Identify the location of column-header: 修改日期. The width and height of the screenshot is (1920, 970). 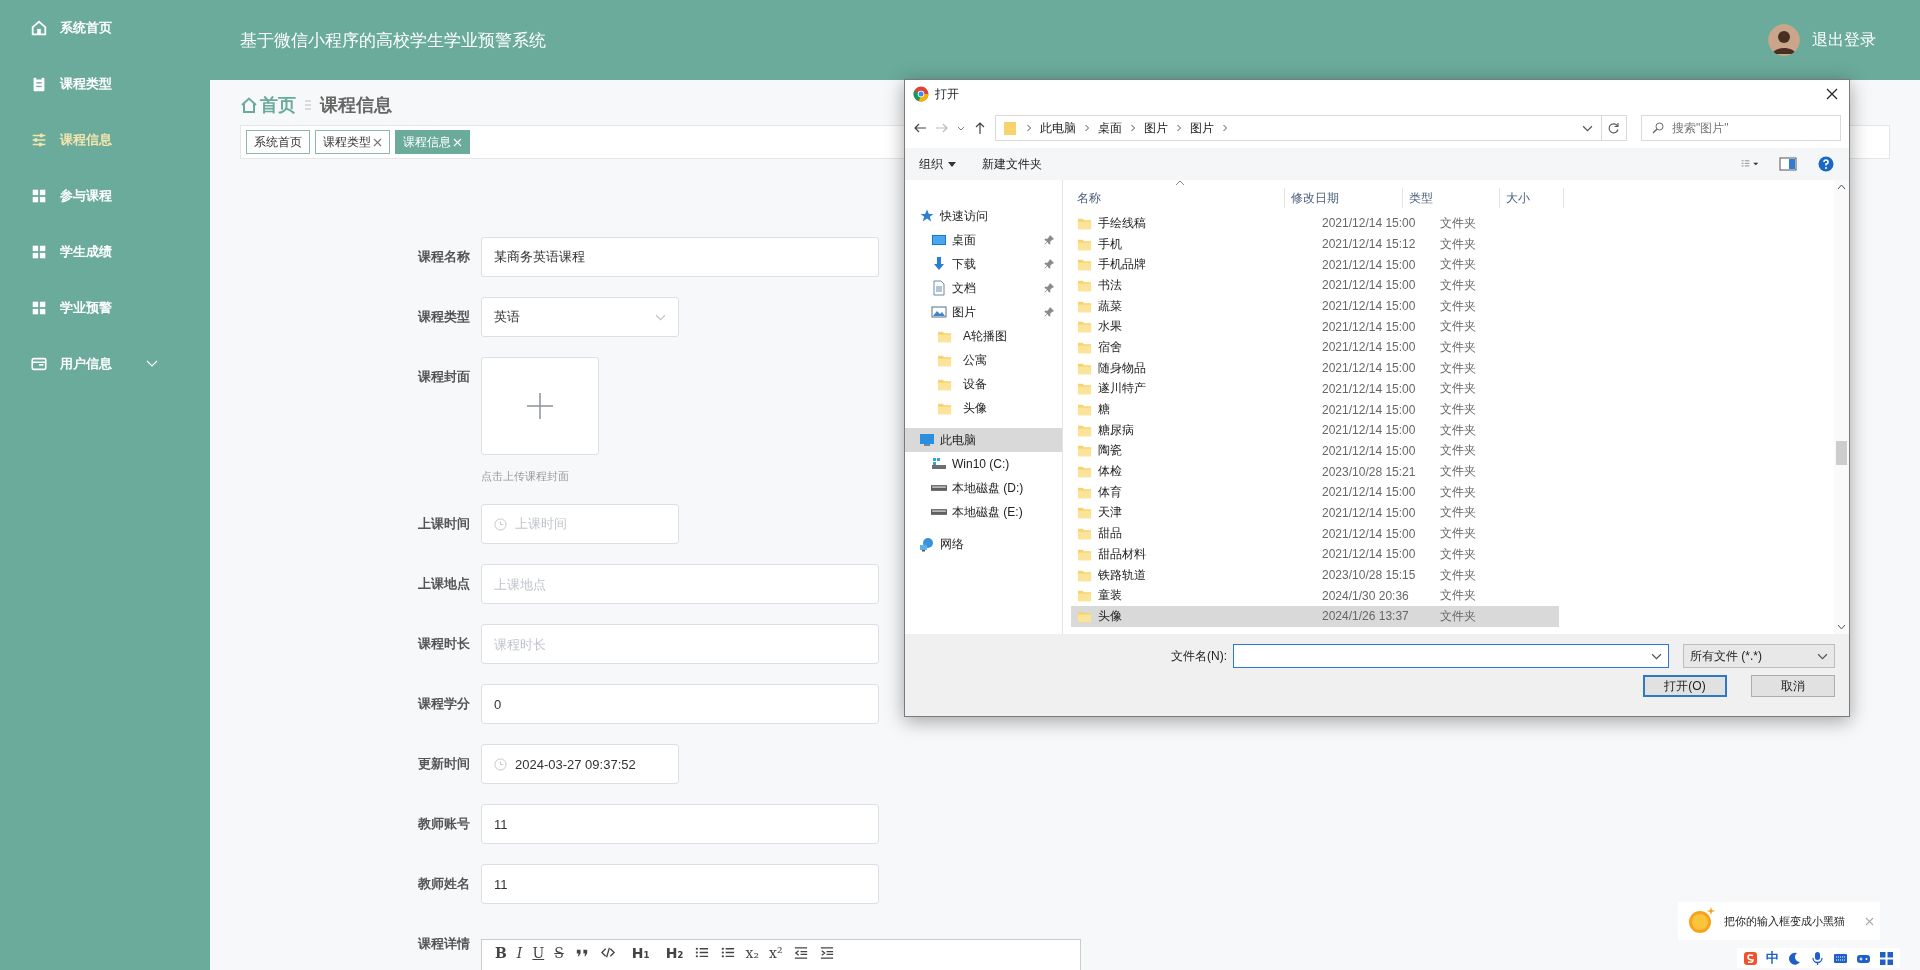
(1344, 198).